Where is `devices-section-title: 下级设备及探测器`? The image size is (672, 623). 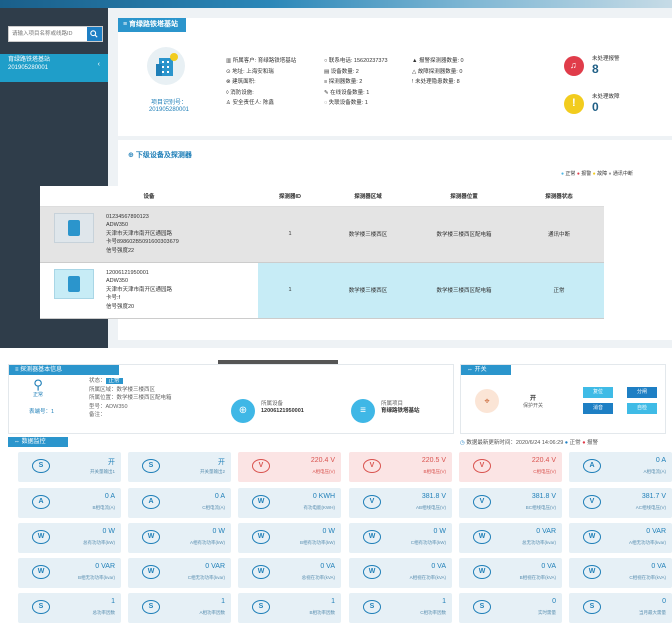
devices-section-title: 下级设备及探测器 is located at coordinates (163, 155).